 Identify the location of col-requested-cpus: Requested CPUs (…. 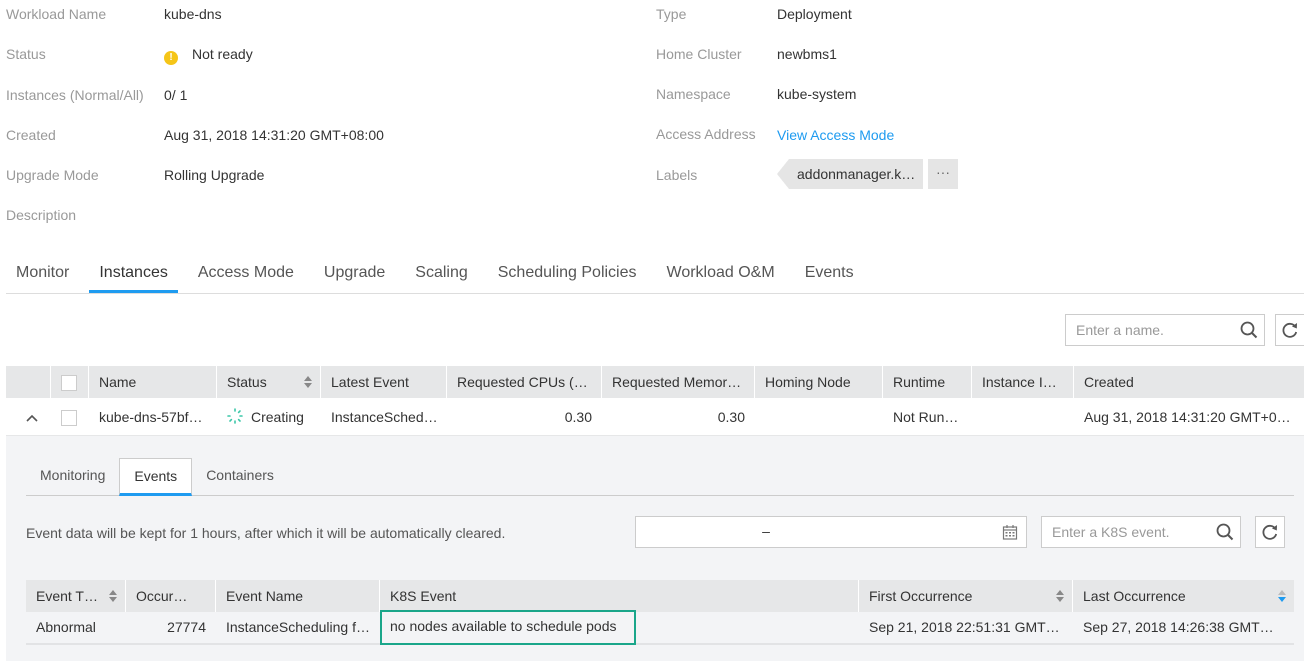
(524, 382).